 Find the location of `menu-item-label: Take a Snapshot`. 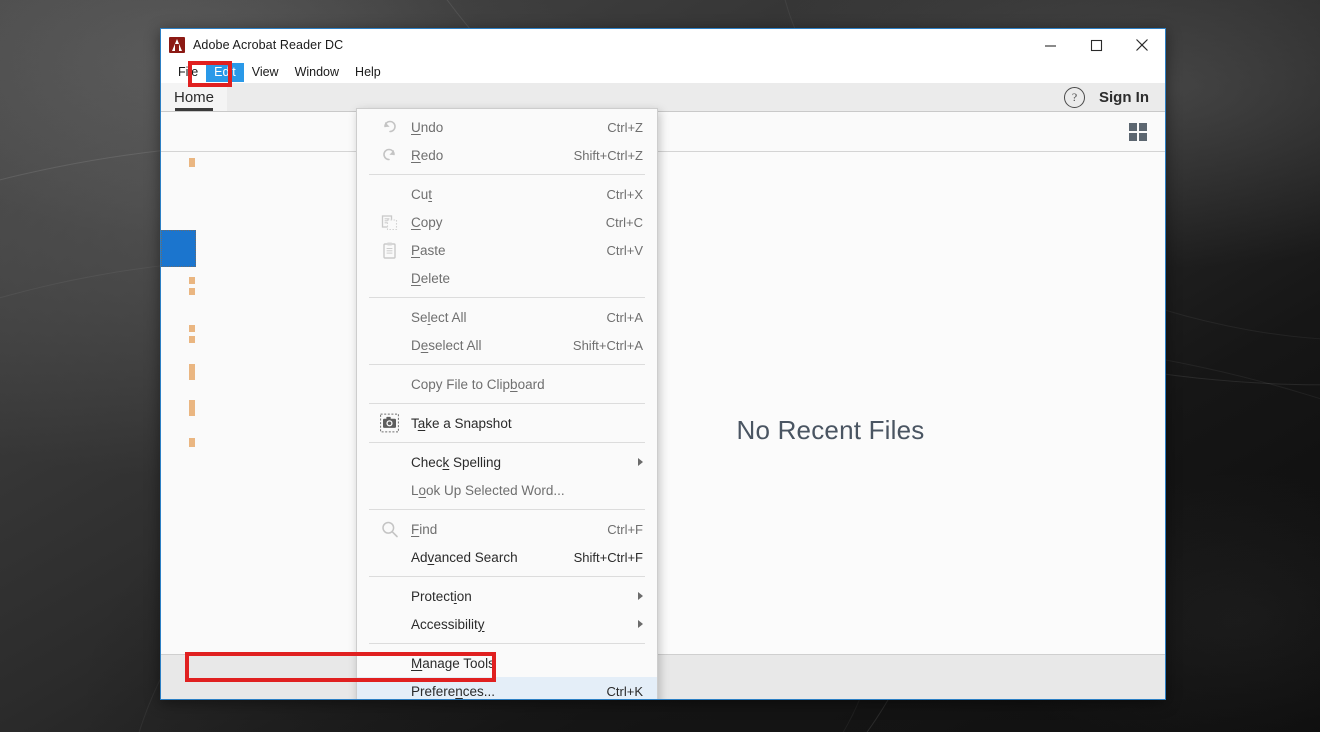

menu-item-label: Take a Snapshot is located at coordinates (461, 423).